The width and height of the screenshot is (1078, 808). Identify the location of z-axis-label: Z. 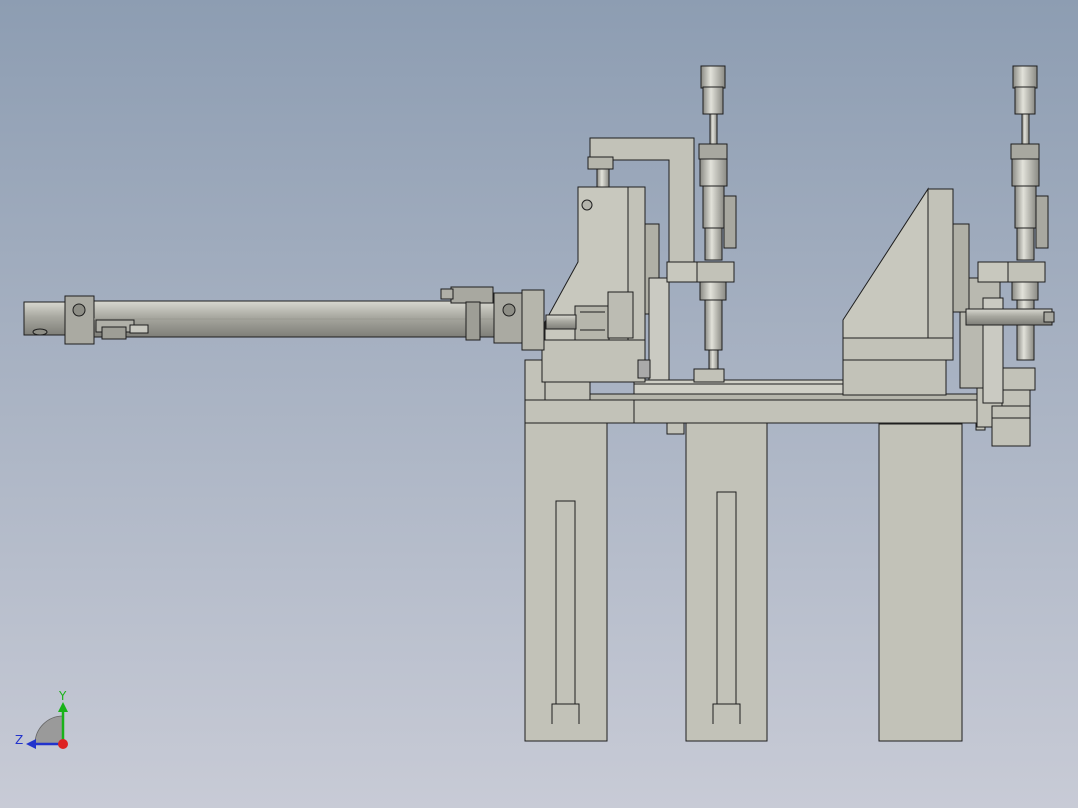
(19, 740).